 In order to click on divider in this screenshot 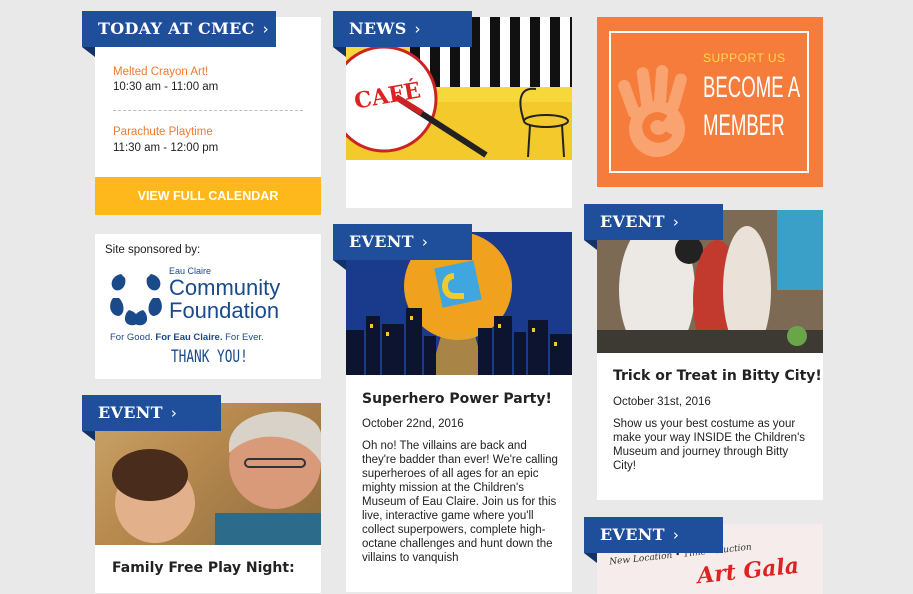, I will do `click(208, 110)`.